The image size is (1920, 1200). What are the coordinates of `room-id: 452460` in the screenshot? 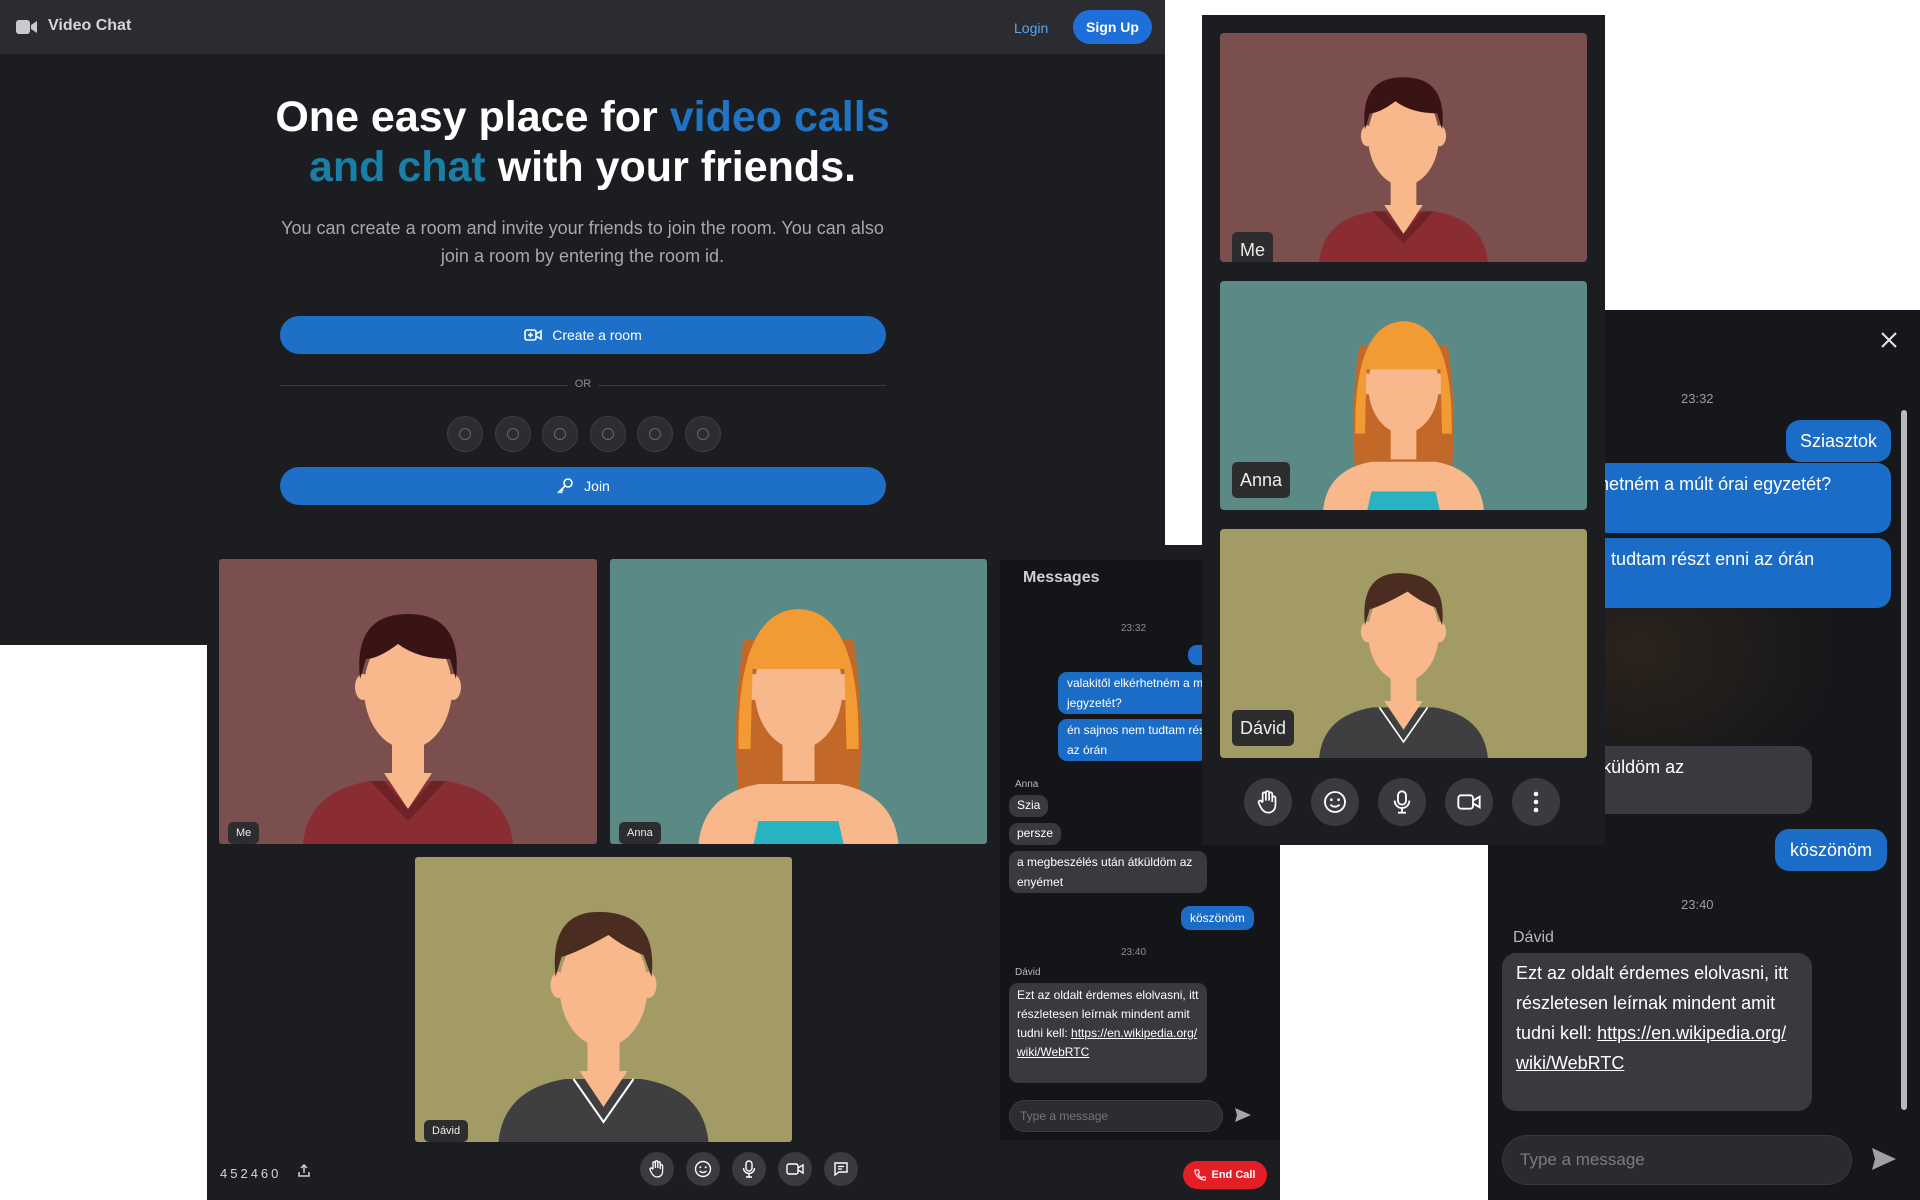 It's located at (251, 1173).